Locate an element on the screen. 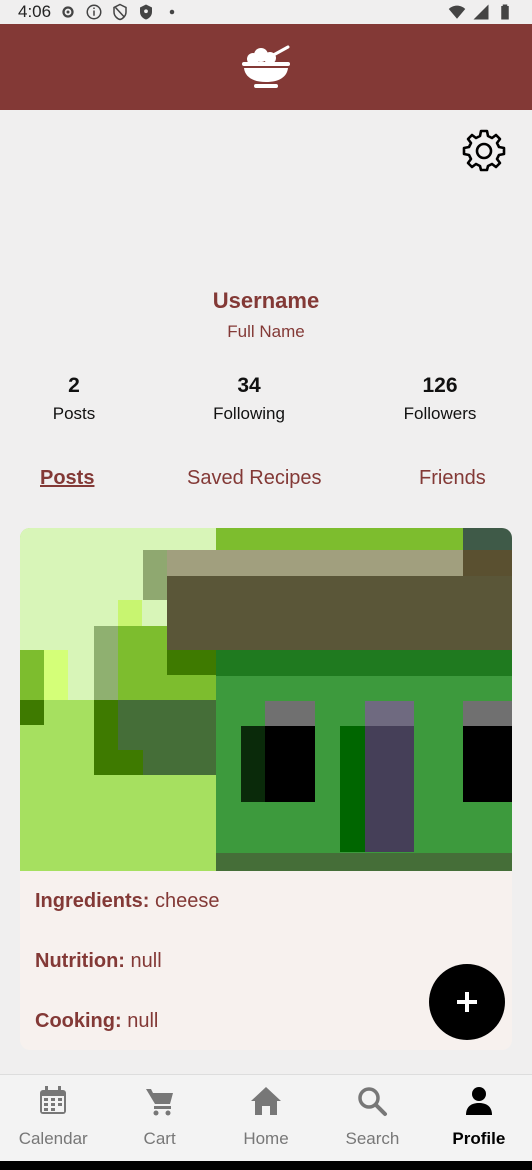 The image size is (532, 1170). plus-icon is located at coordinates (467, 1002).